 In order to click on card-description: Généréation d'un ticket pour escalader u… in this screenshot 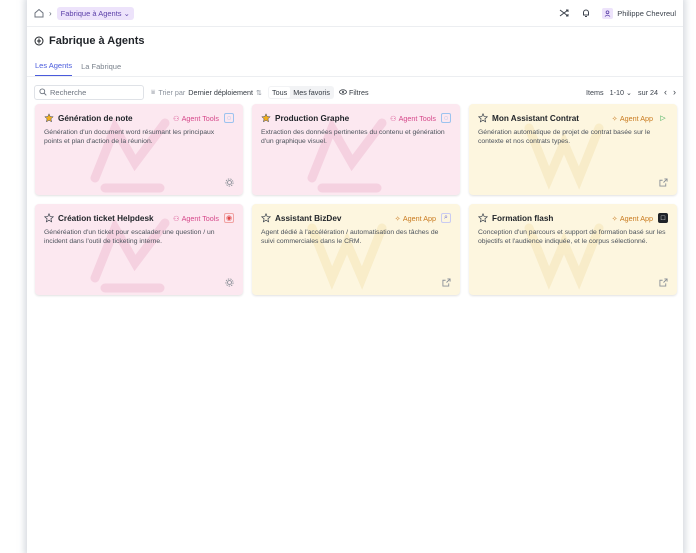, I will do `click(129, 237)`.